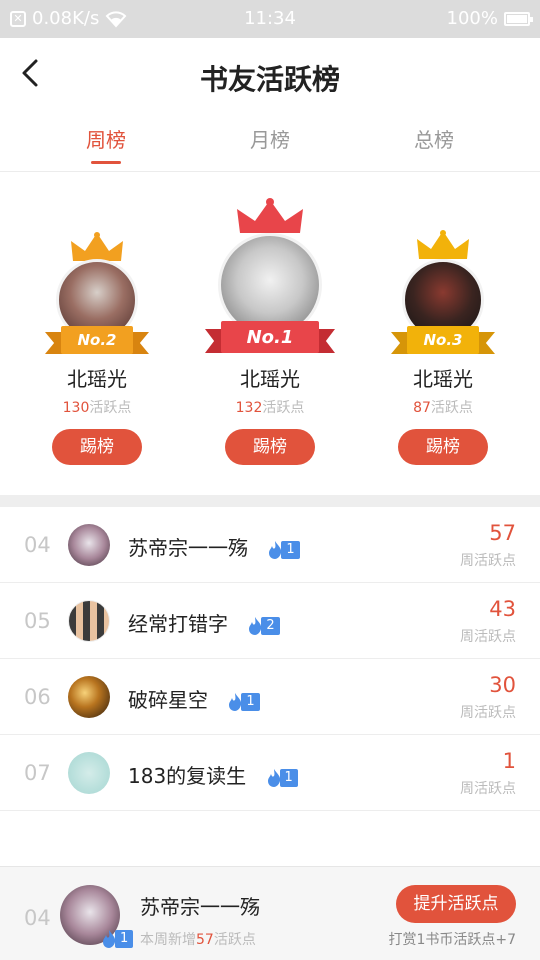 This screenshot has width=540, height=960. I want to click on tab-label: 总榜, so click(434, 140).